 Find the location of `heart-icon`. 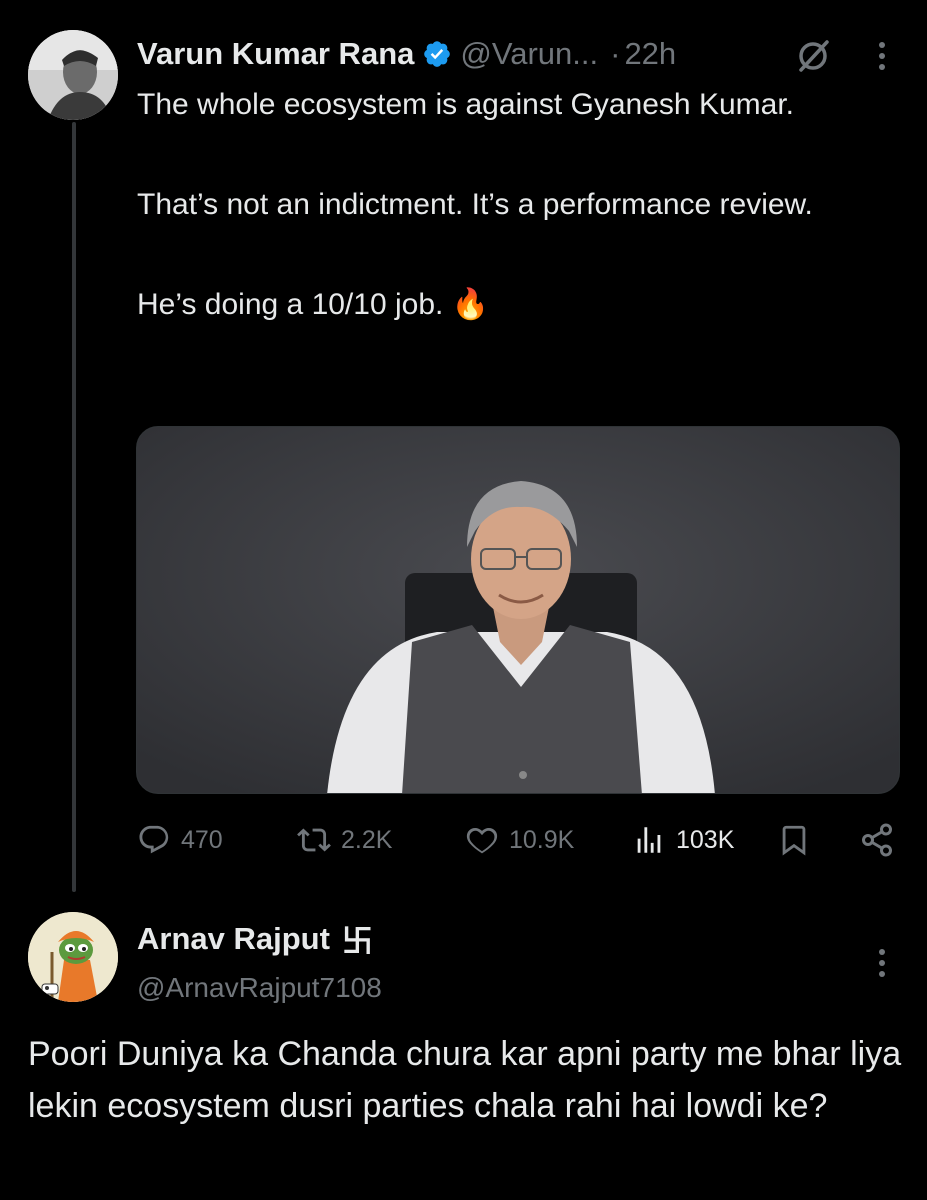

heart-icon is located at coordinates (482, 840).